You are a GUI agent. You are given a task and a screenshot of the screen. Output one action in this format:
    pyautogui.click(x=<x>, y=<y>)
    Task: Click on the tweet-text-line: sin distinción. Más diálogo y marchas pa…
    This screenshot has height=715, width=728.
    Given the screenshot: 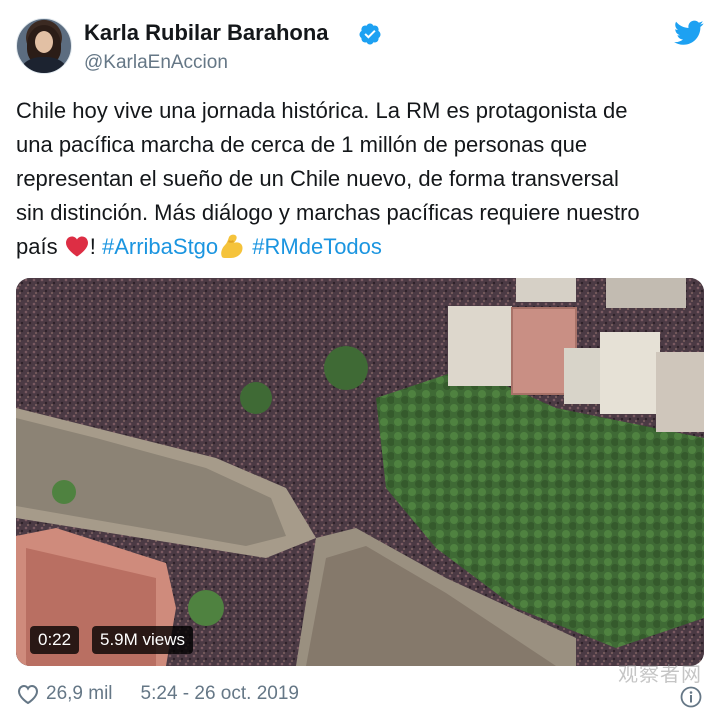 What is the action you would take?
    pyautogui.click(x=328, y=212)
    